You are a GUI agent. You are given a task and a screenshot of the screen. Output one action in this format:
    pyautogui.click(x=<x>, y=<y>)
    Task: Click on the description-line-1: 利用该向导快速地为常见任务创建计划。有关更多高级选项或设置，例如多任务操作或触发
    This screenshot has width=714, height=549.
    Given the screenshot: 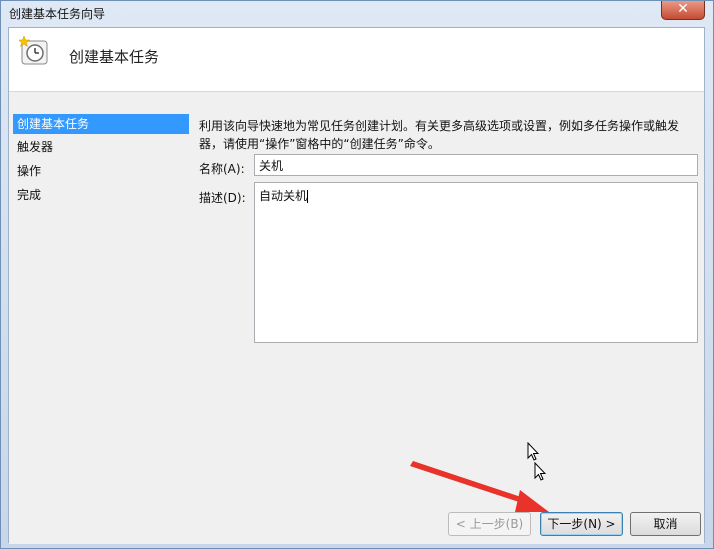 What is the action you would take?
    pyautogui.click(x=439, y=126)
    